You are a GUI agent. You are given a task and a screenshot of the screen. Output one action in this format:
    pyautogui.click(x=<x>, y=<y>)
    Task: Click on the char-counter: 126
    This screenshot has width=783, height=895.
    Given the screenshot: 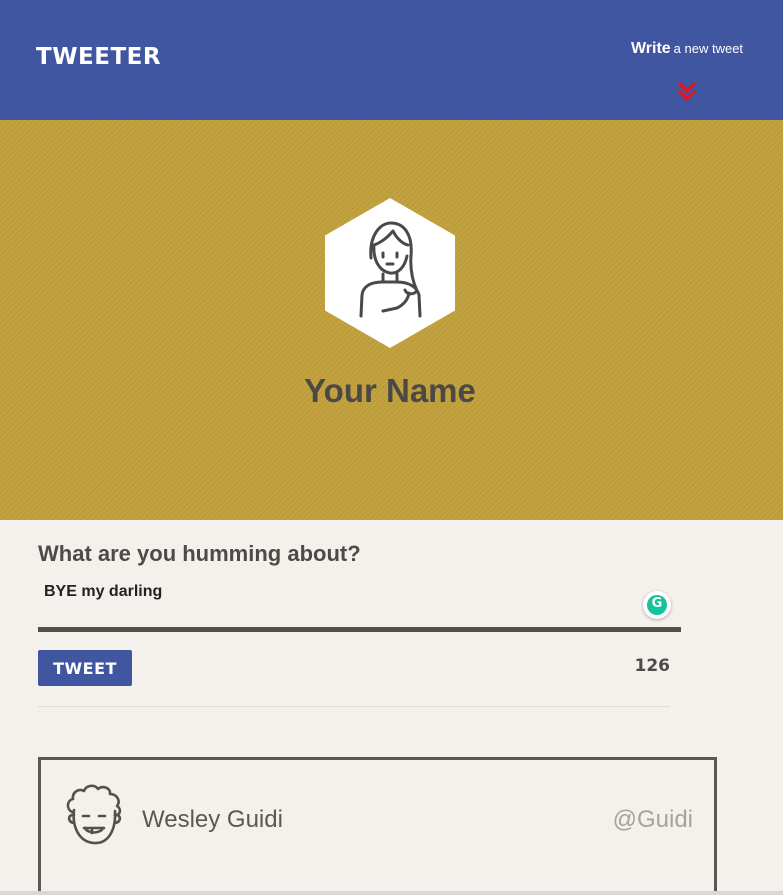 What is the action you would take?
    pyautogui.click(x=652, y=666)
    